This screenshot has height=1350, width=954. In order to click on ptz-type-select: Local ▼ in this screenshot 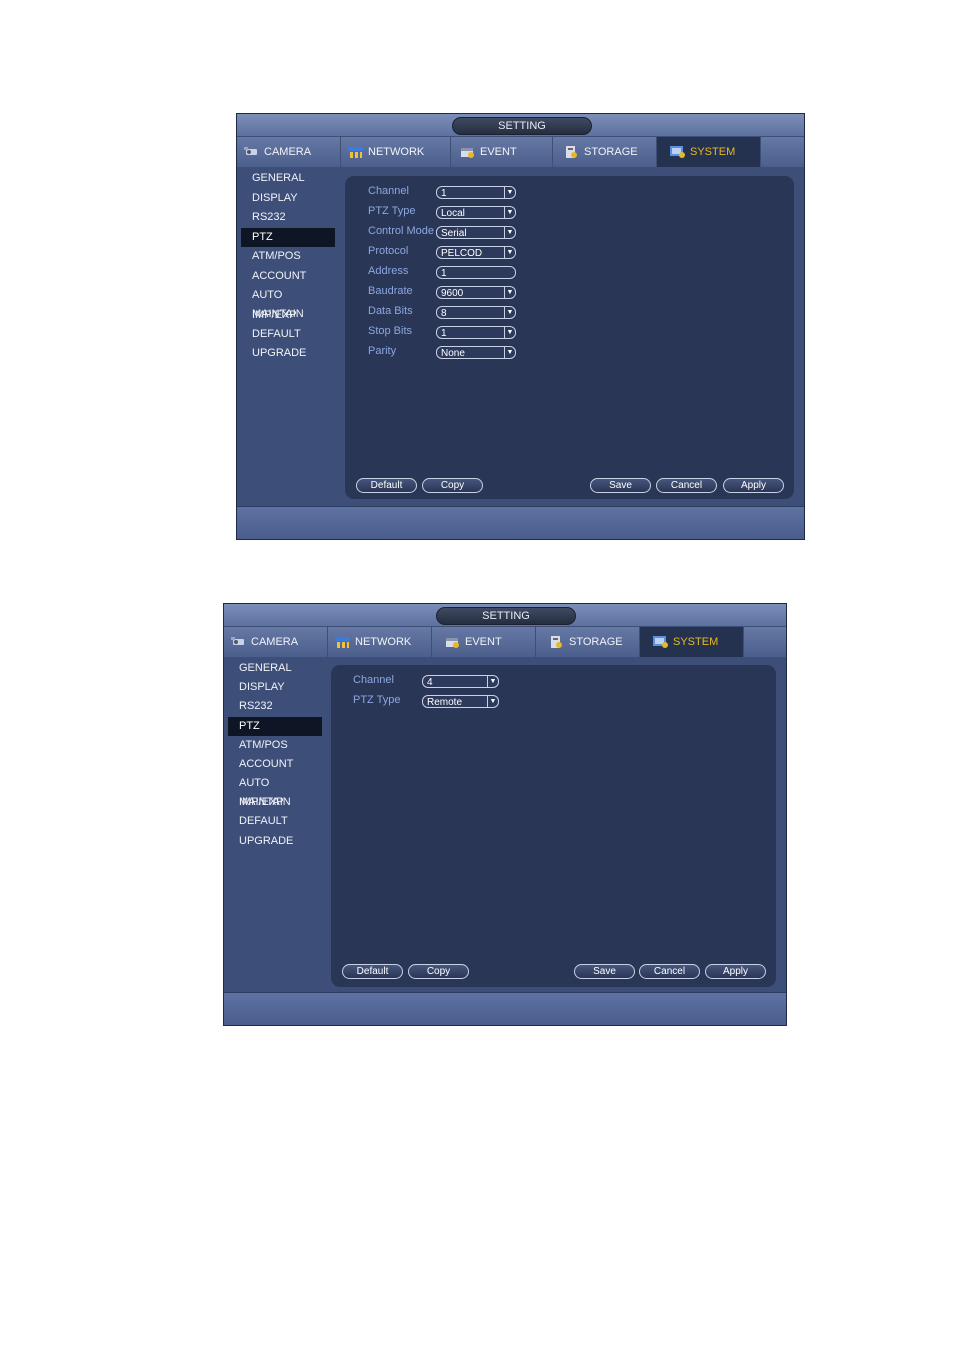, I will do `click(476, 212)`.